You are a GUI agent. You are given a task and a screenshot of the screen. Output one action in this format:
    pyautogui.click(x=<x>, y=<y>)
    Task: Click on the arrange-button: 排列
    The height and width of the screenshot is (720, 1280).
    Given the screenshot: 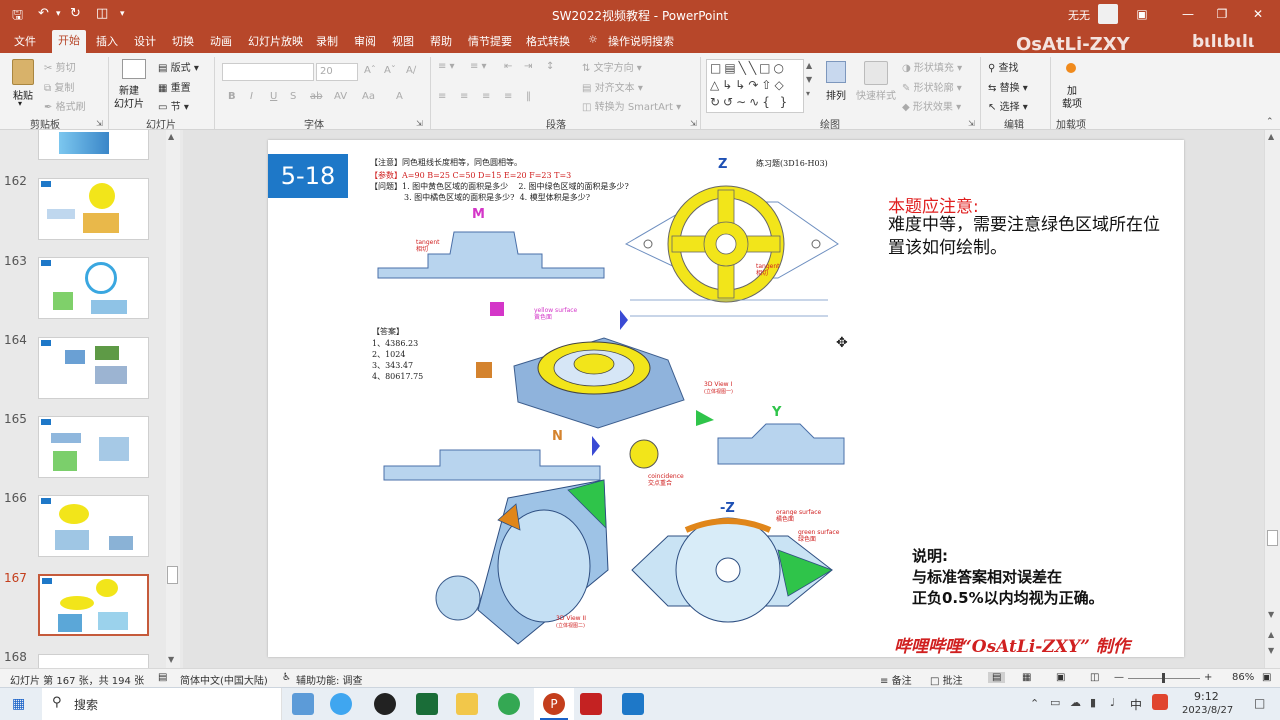 What is the action you would take?
    pyautogui.click(x=836, y=94)
    